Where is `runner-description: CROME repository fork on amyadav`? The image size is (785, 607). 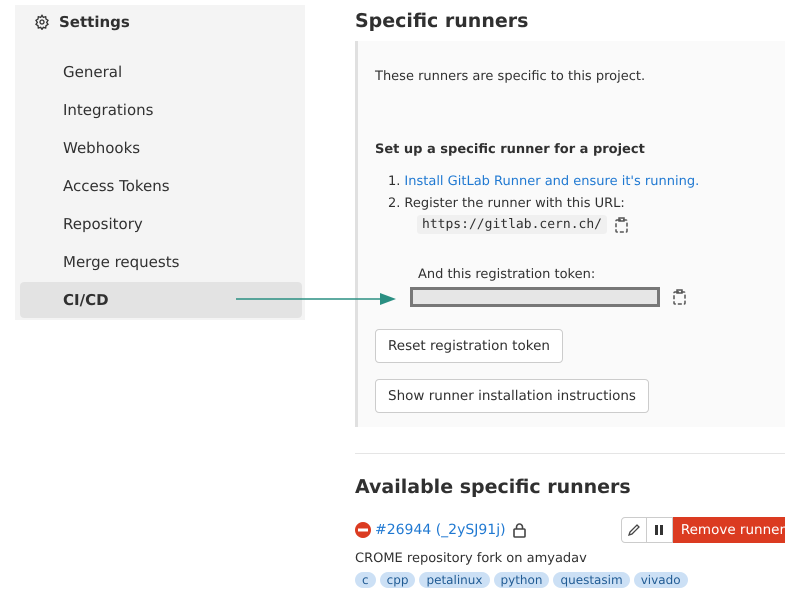 runner-description: CROME repository fork on amyadav is located at coordinates (471, 558).